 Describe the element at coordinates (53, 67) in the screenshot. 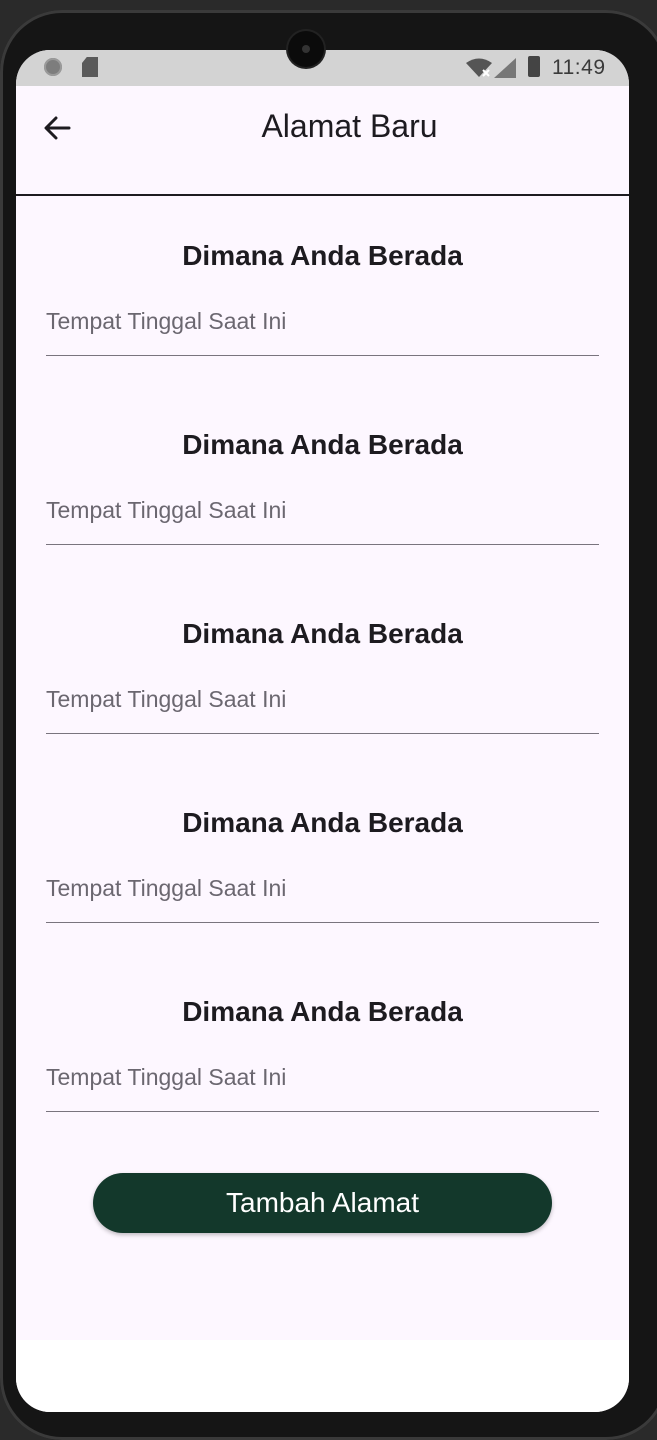

I see `notification-dot-icon` at that location.